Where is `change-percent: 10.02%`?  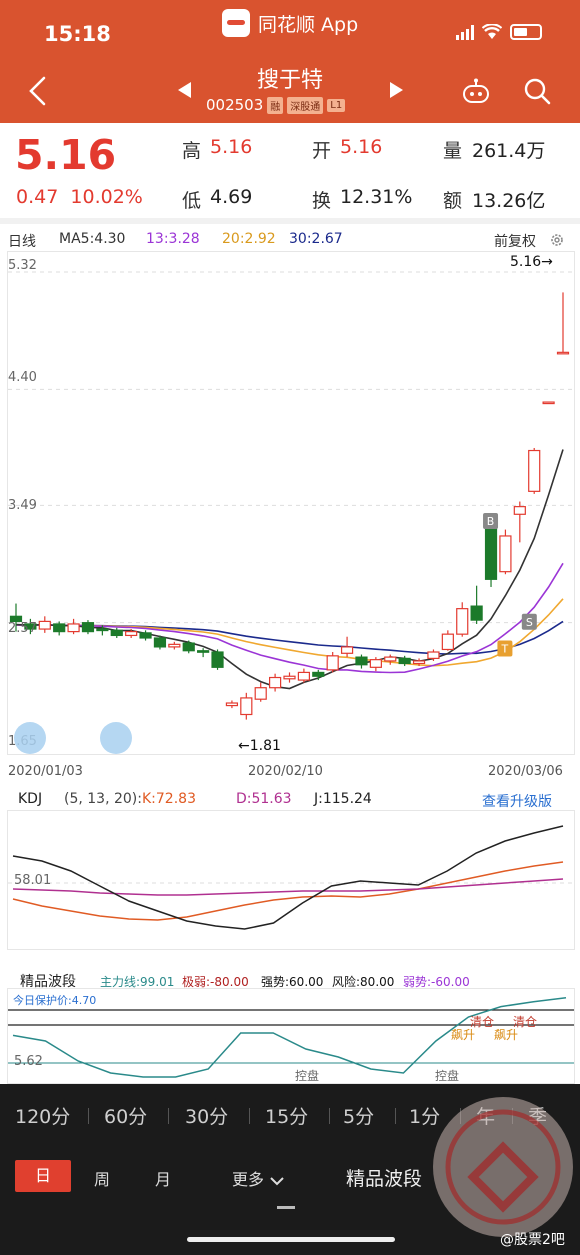
change-percent: 10.02% is located at coordinates (106, 197).